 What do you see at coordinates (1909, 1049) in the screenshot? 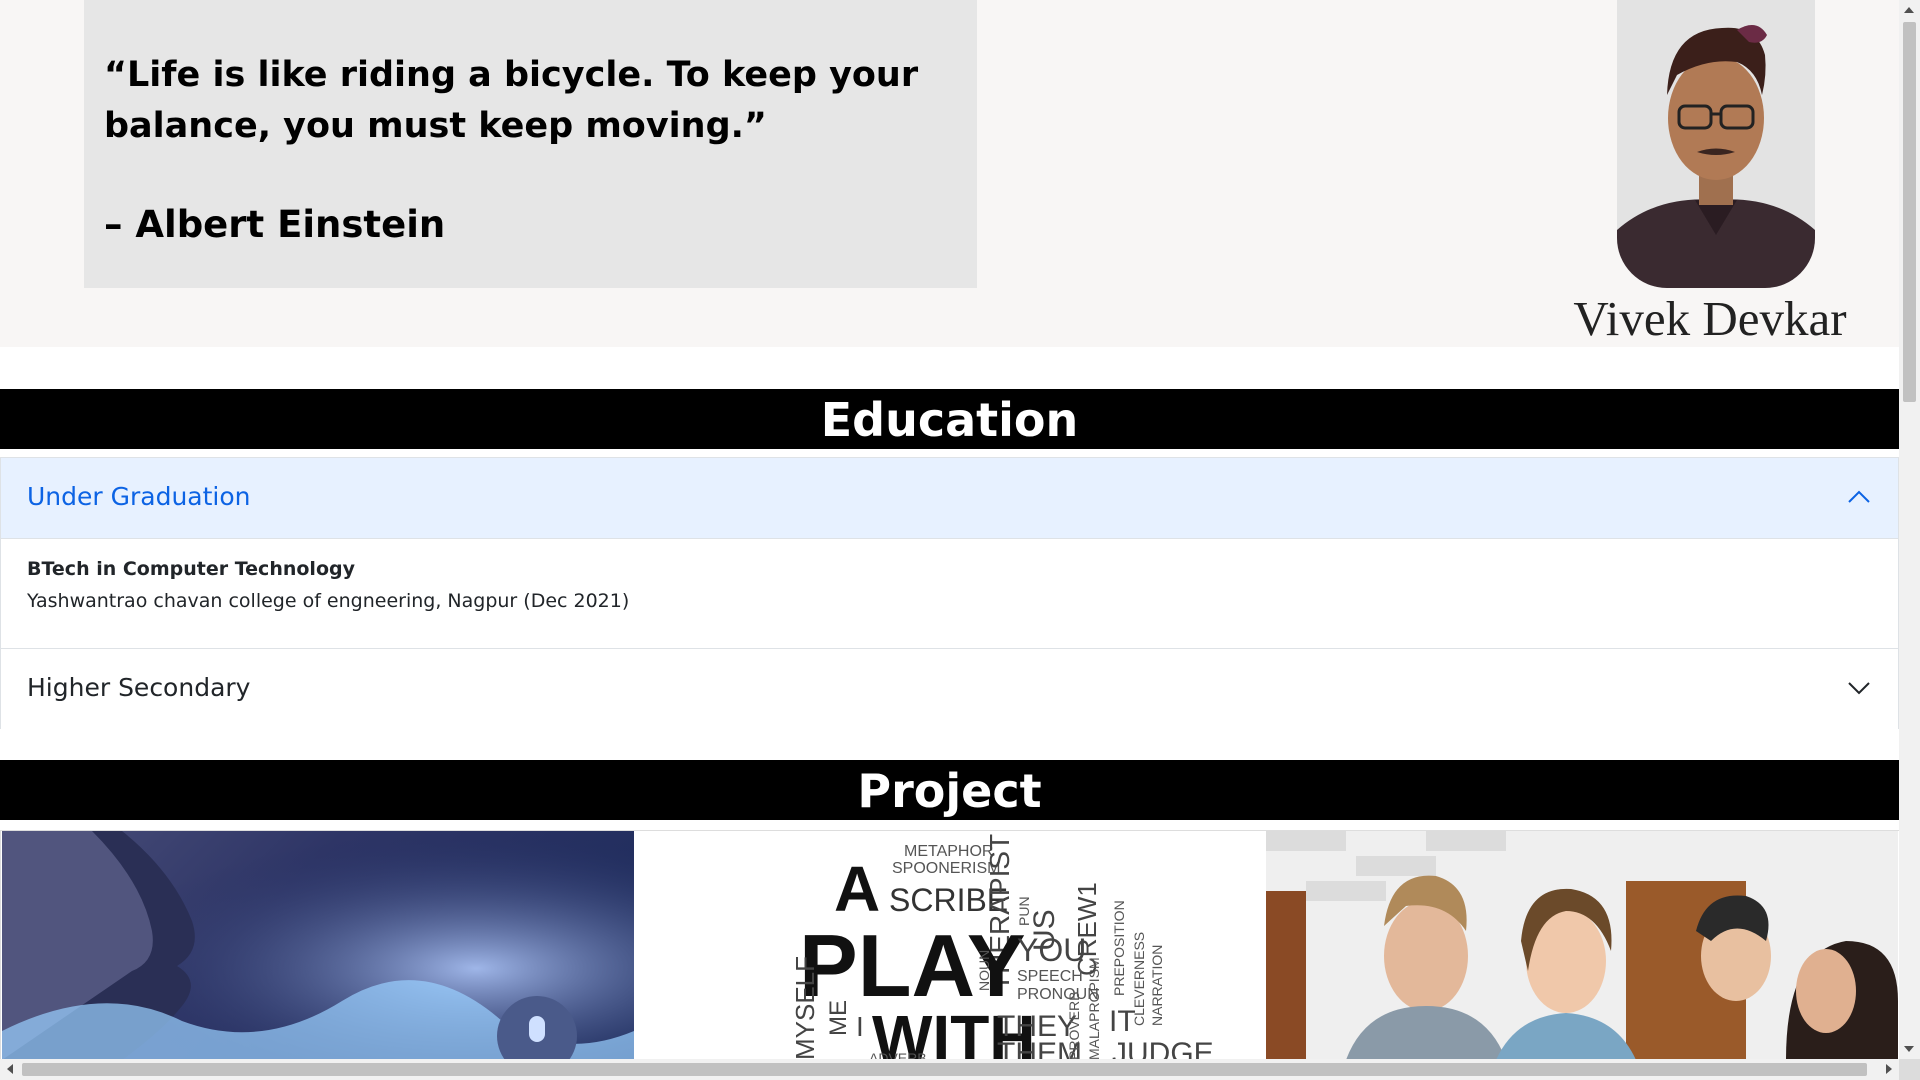
I see `scroll-down-arrow-icon` at bounding box center [1909, 1049].